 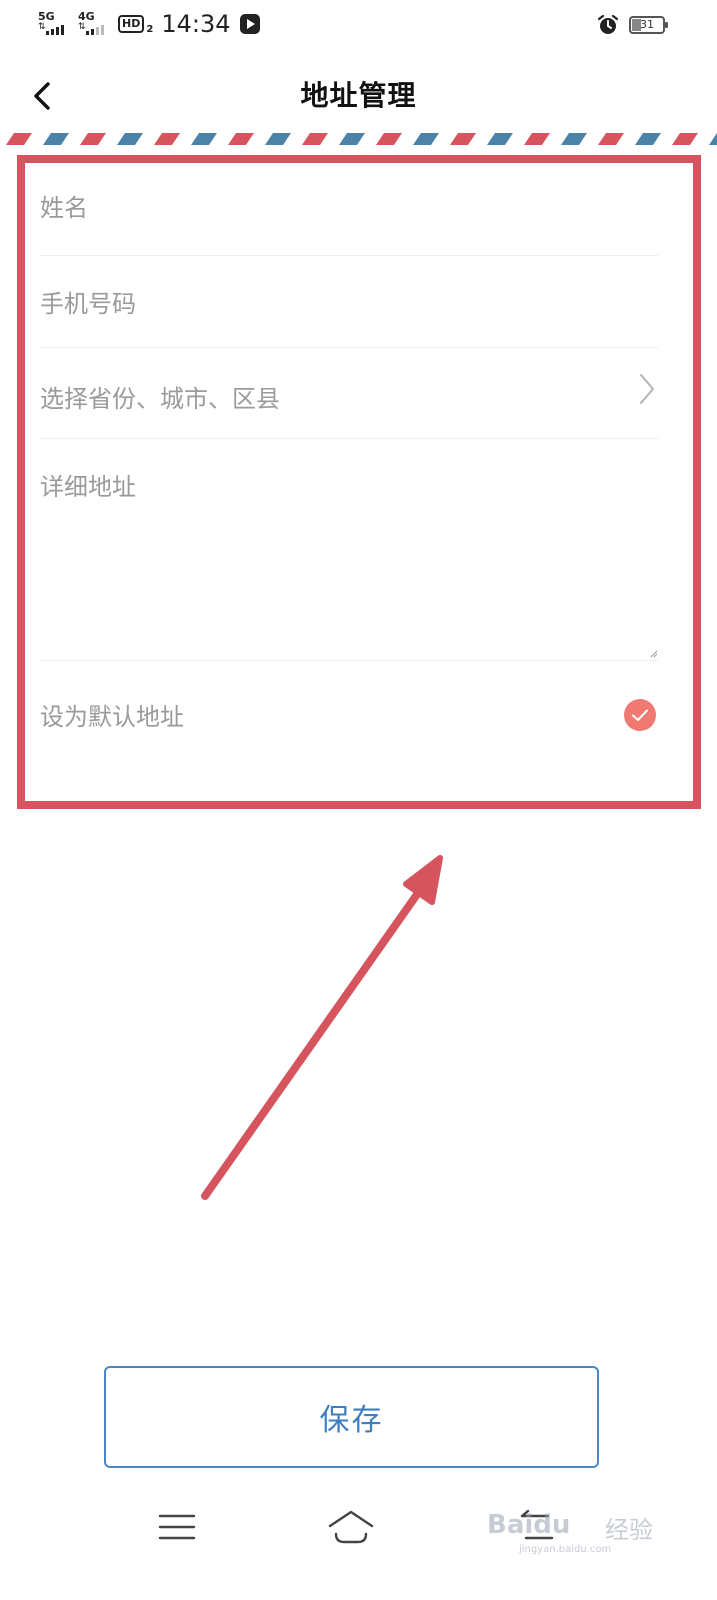 I want to click on alarm-clock-icon, so click(x=608, y=24).